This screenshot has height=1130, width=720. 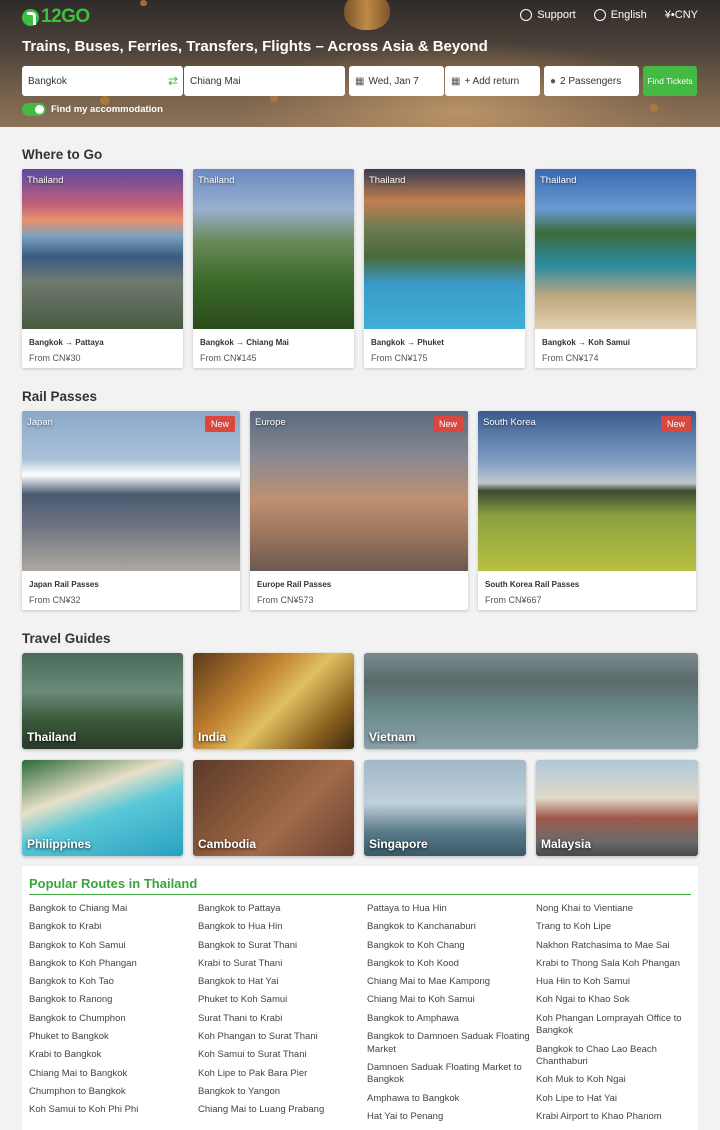 I want to click on date-field: ▦ Wed, Jan 7, so click(x=396, y=81).